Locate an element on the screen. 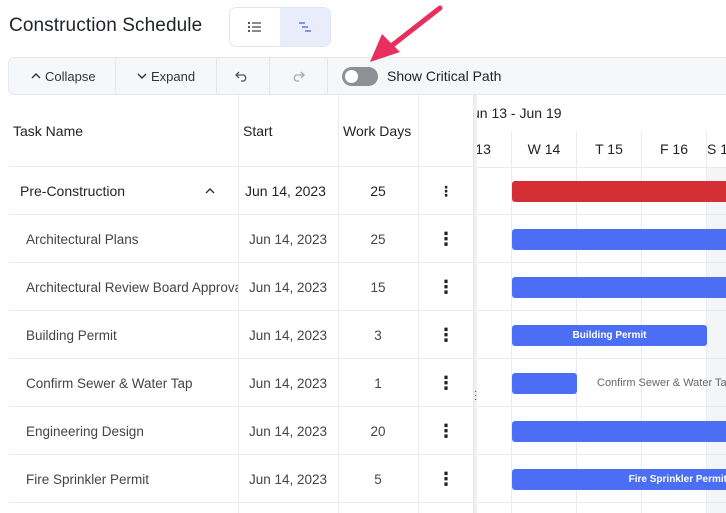  day-header: T 15 is located at coordinates (609, 149).